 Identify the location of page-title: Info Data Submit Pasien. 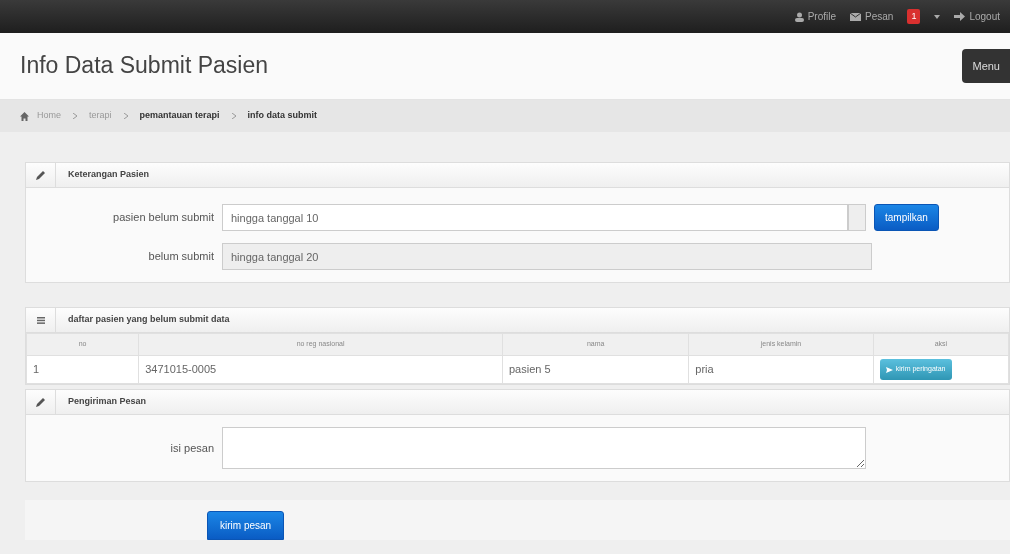
(144, 66).